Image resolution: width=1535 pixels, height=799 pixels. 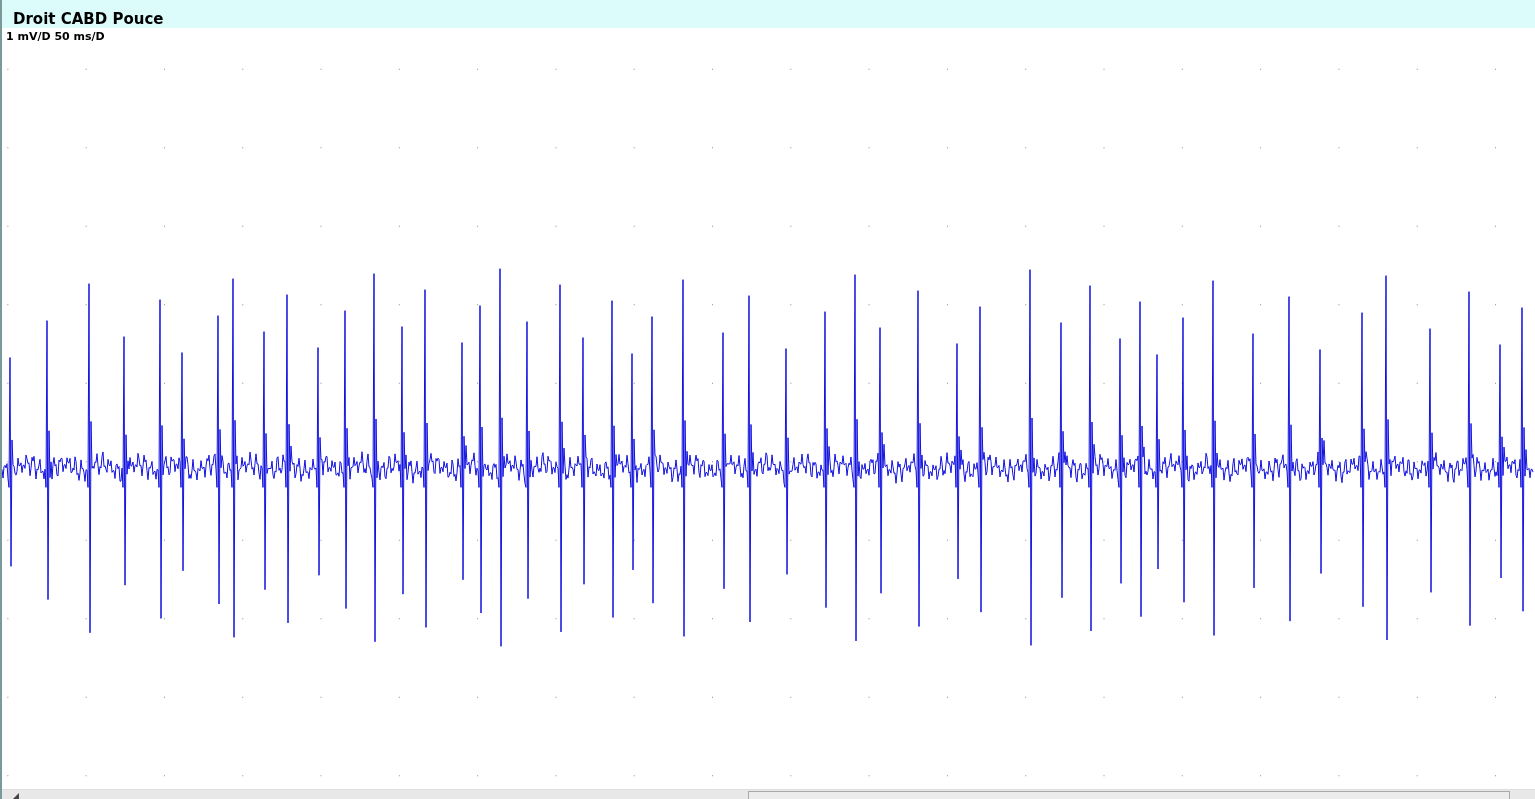 What do you see at coordinates (88, 19) in the screenshot?
I see `window-title: Droit CABD Pouce` at bounding box center [88, 19].